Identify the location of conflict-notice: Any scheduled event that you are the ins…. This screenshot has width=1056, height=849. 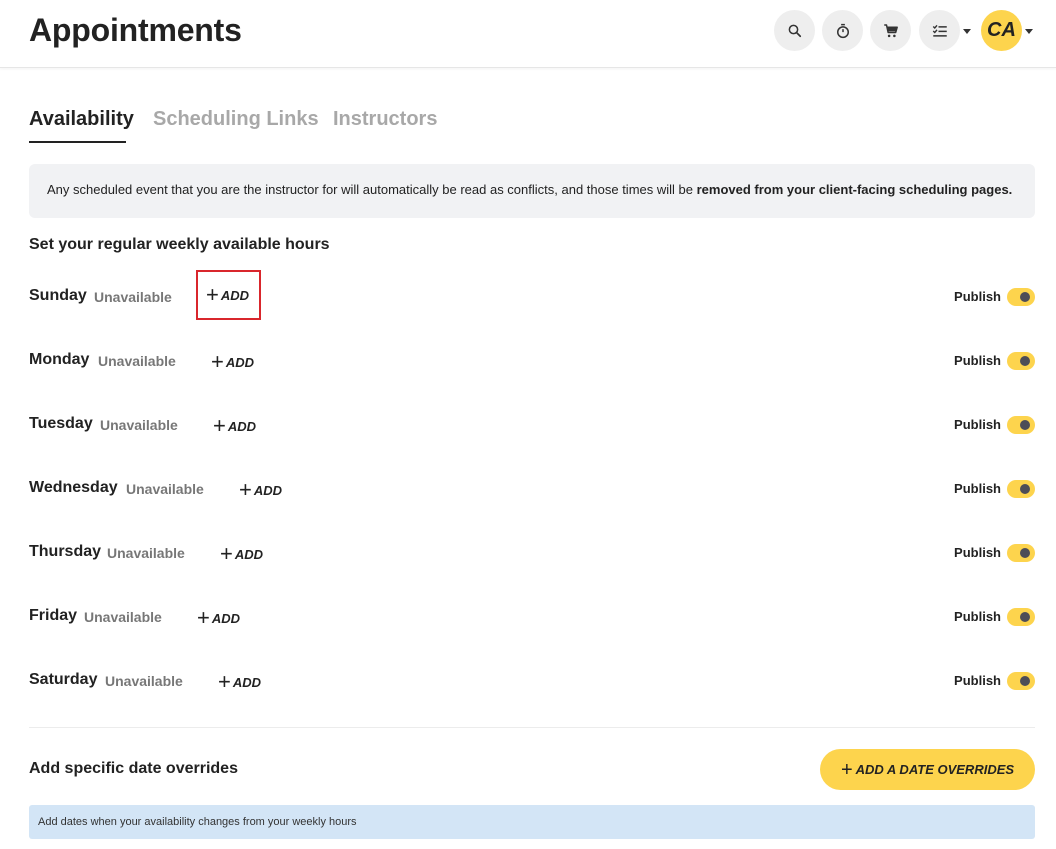
(532, 191).